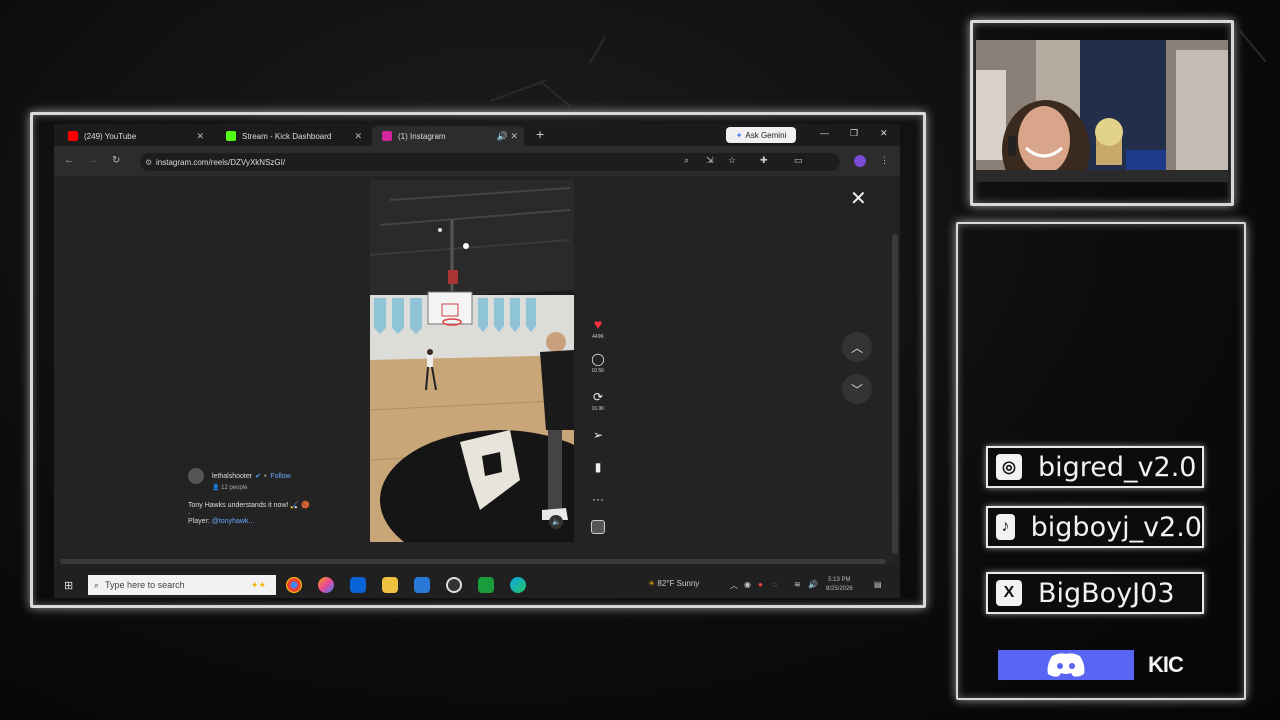  What do you see at coordinates (598, 337) in the screenshot?
I see `like-count: 449K` at bounding box center [598, 337].